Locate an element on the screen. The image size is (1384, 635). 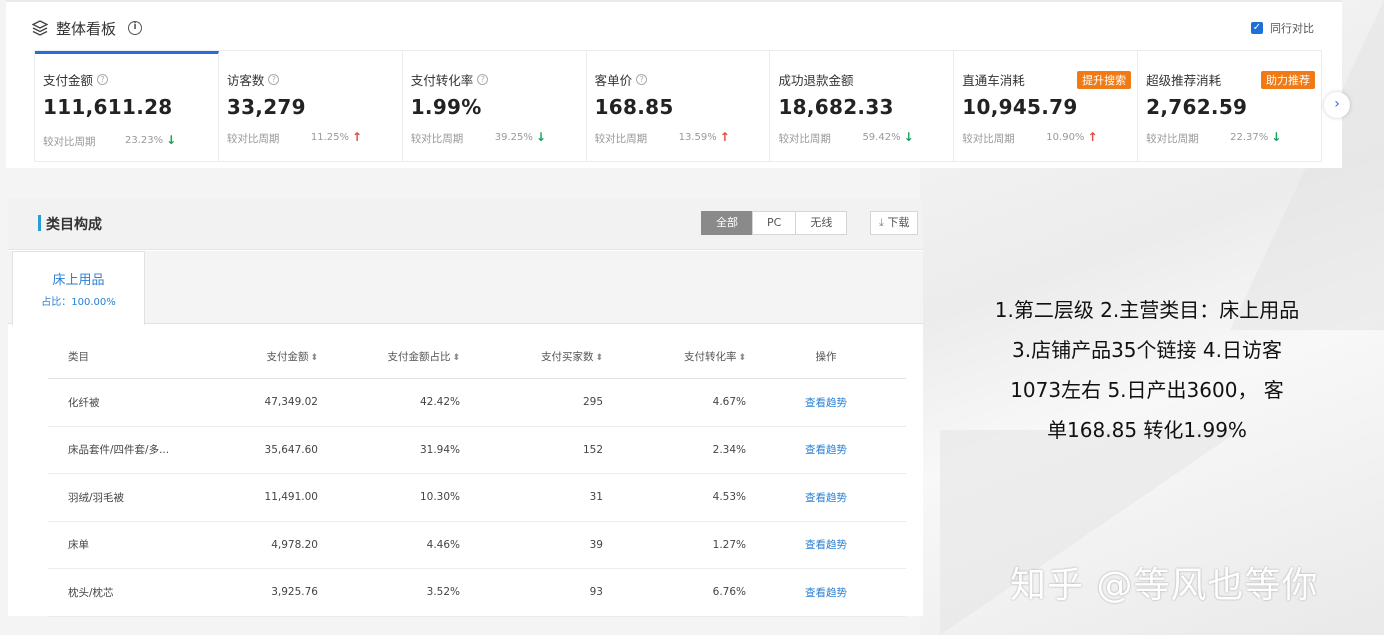
change-value: 11.25% is located at coordinates (329, 137).